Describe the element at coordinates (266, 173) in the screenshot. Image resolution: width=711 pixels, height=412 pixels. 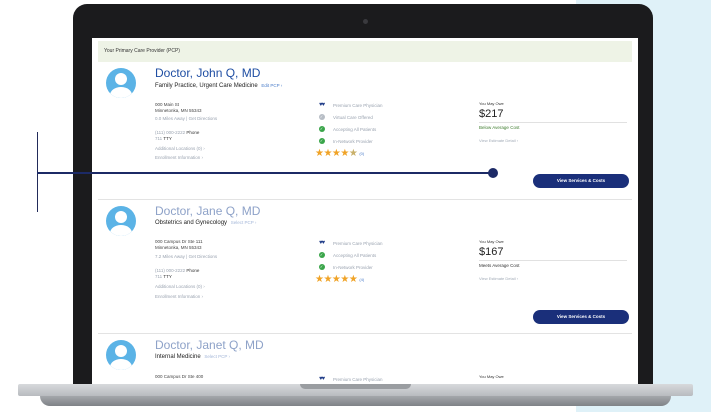
I see `annotation-pointer-line` at that location.